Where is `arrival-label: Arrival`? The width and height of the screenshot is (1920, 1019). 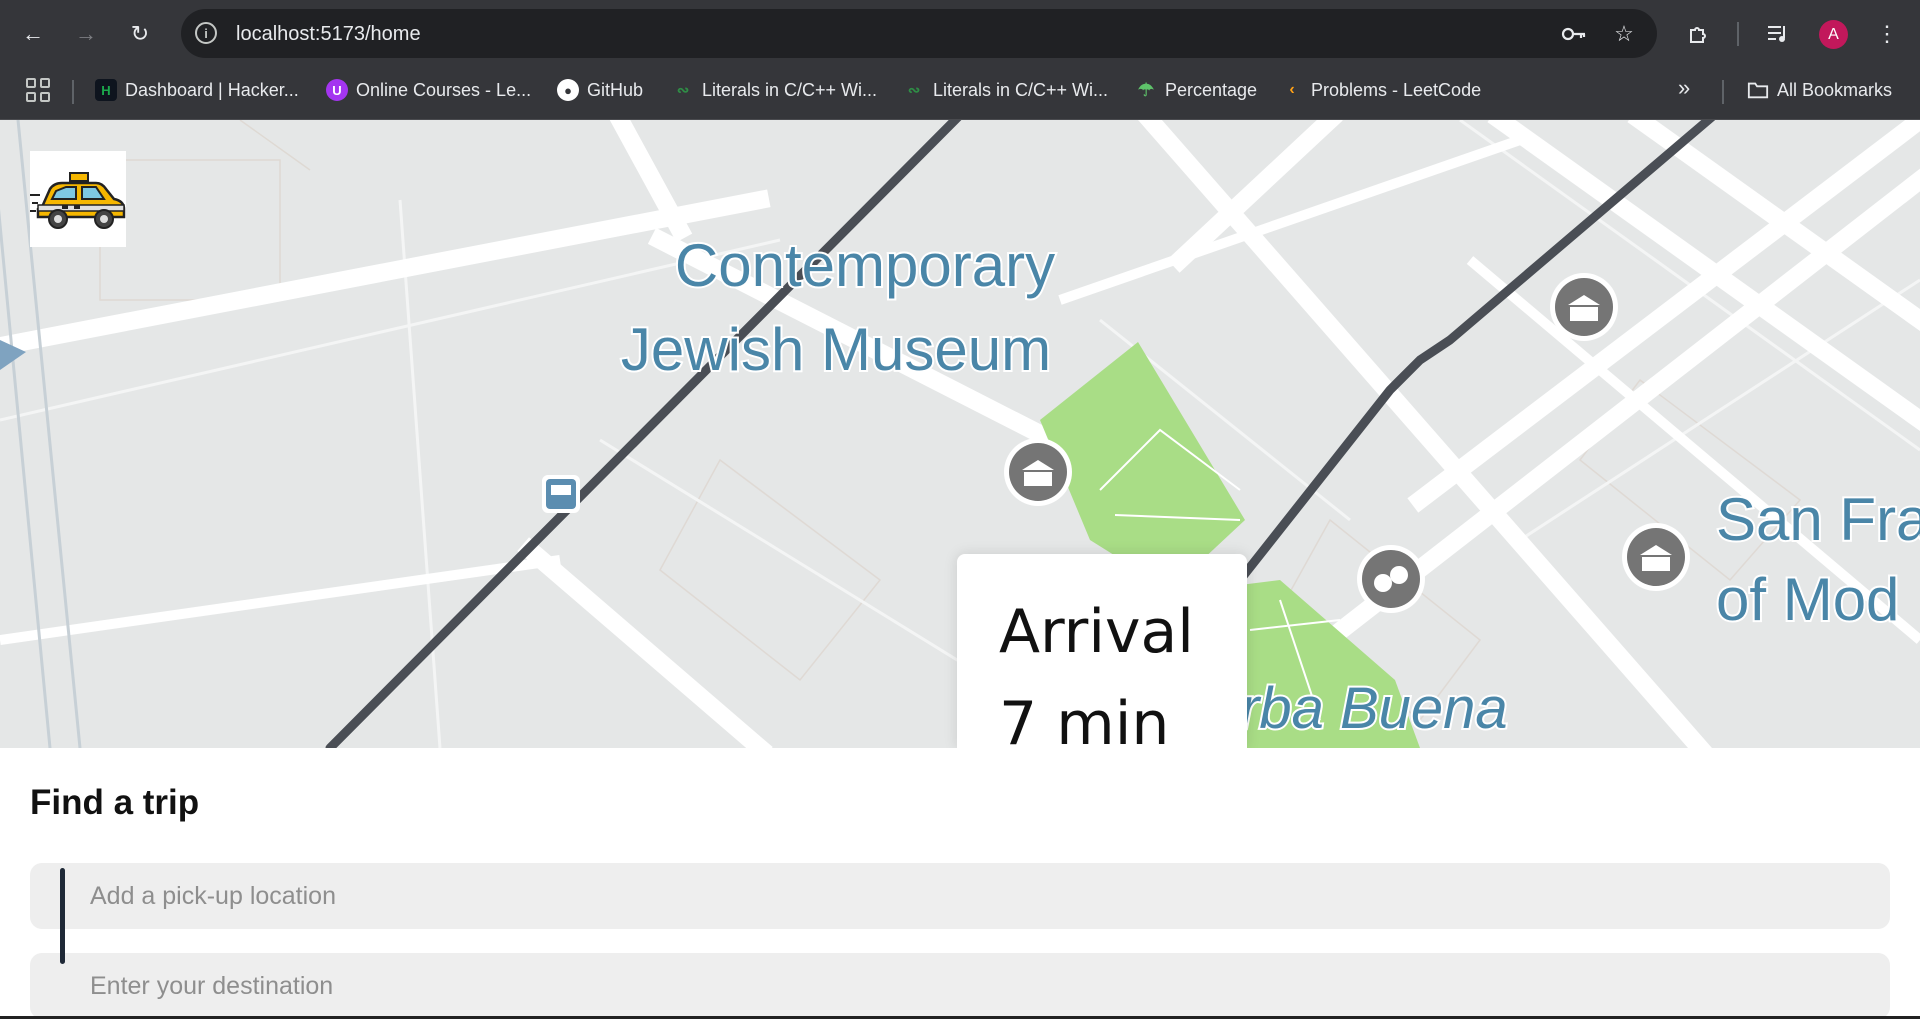
arrival-label: Arrival is located at coordinates (1096, 632).